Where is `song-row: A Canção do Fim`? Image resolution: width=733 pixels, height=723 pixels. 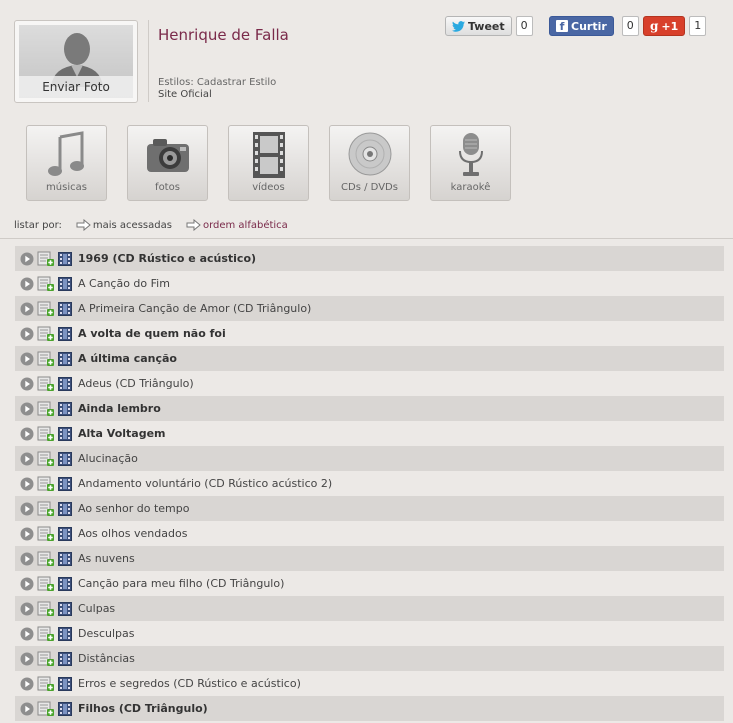
song-row: A Canção do Fim is located at coordinates (369, 283).